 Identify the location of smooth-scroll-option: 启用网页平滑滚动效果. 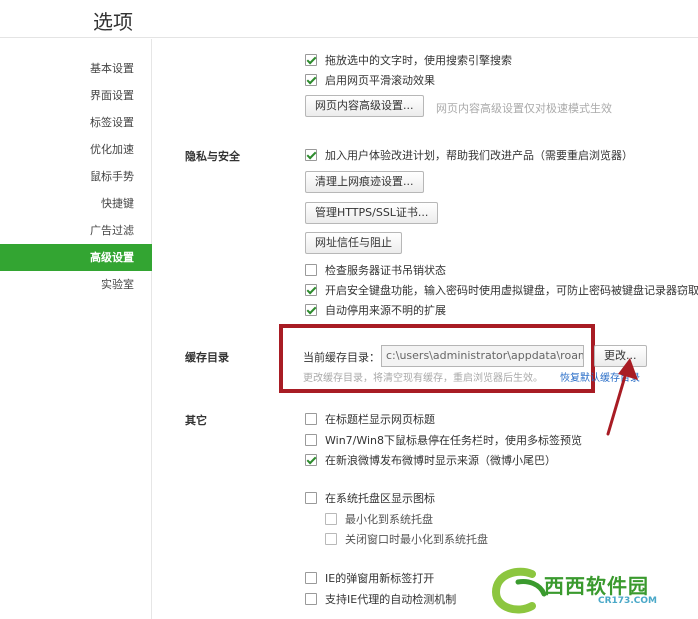
(370, 80).